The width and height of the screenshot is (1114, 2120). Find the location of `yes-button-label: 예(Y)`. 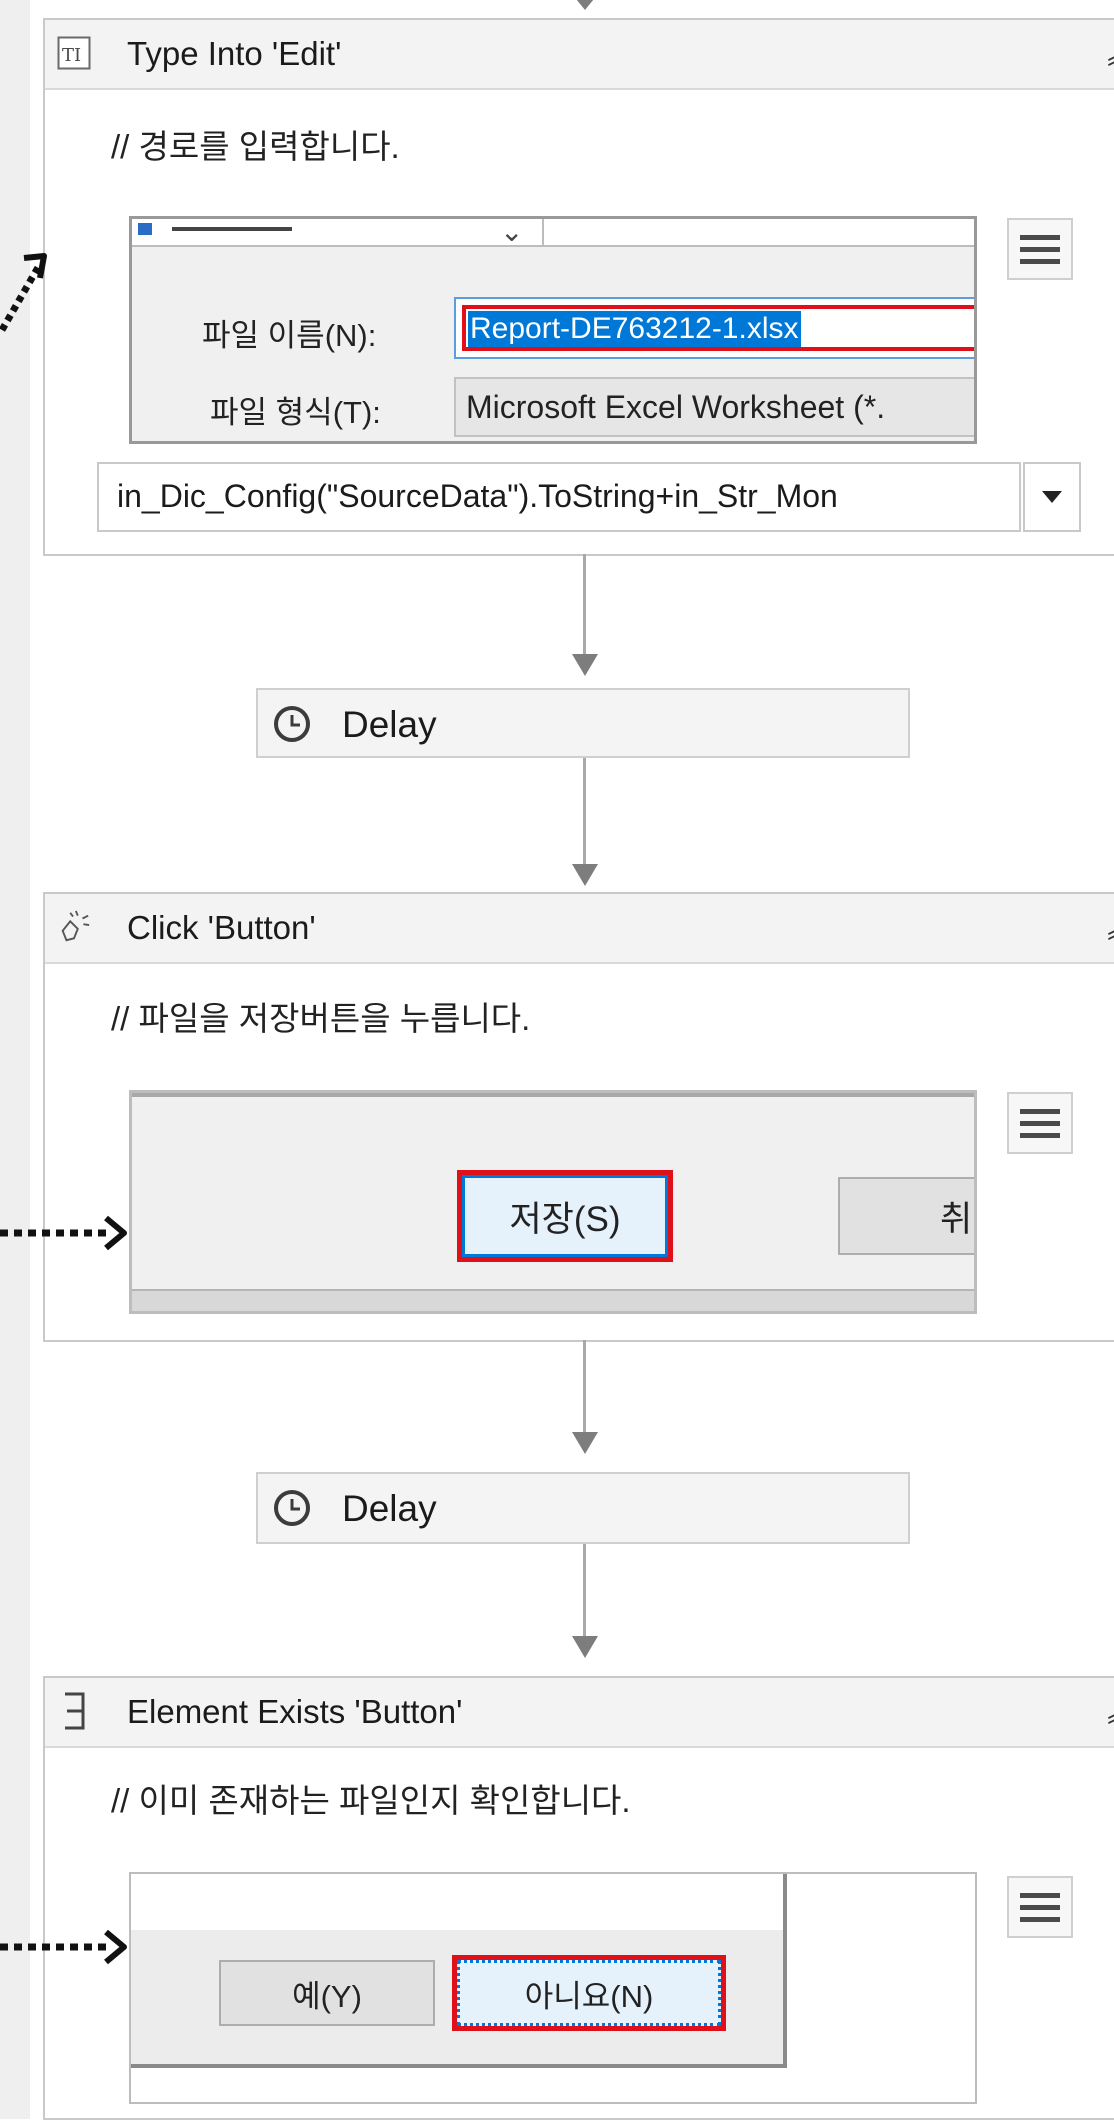

yes-button-label: 예(Y) is located at coordinates (327, 1996).